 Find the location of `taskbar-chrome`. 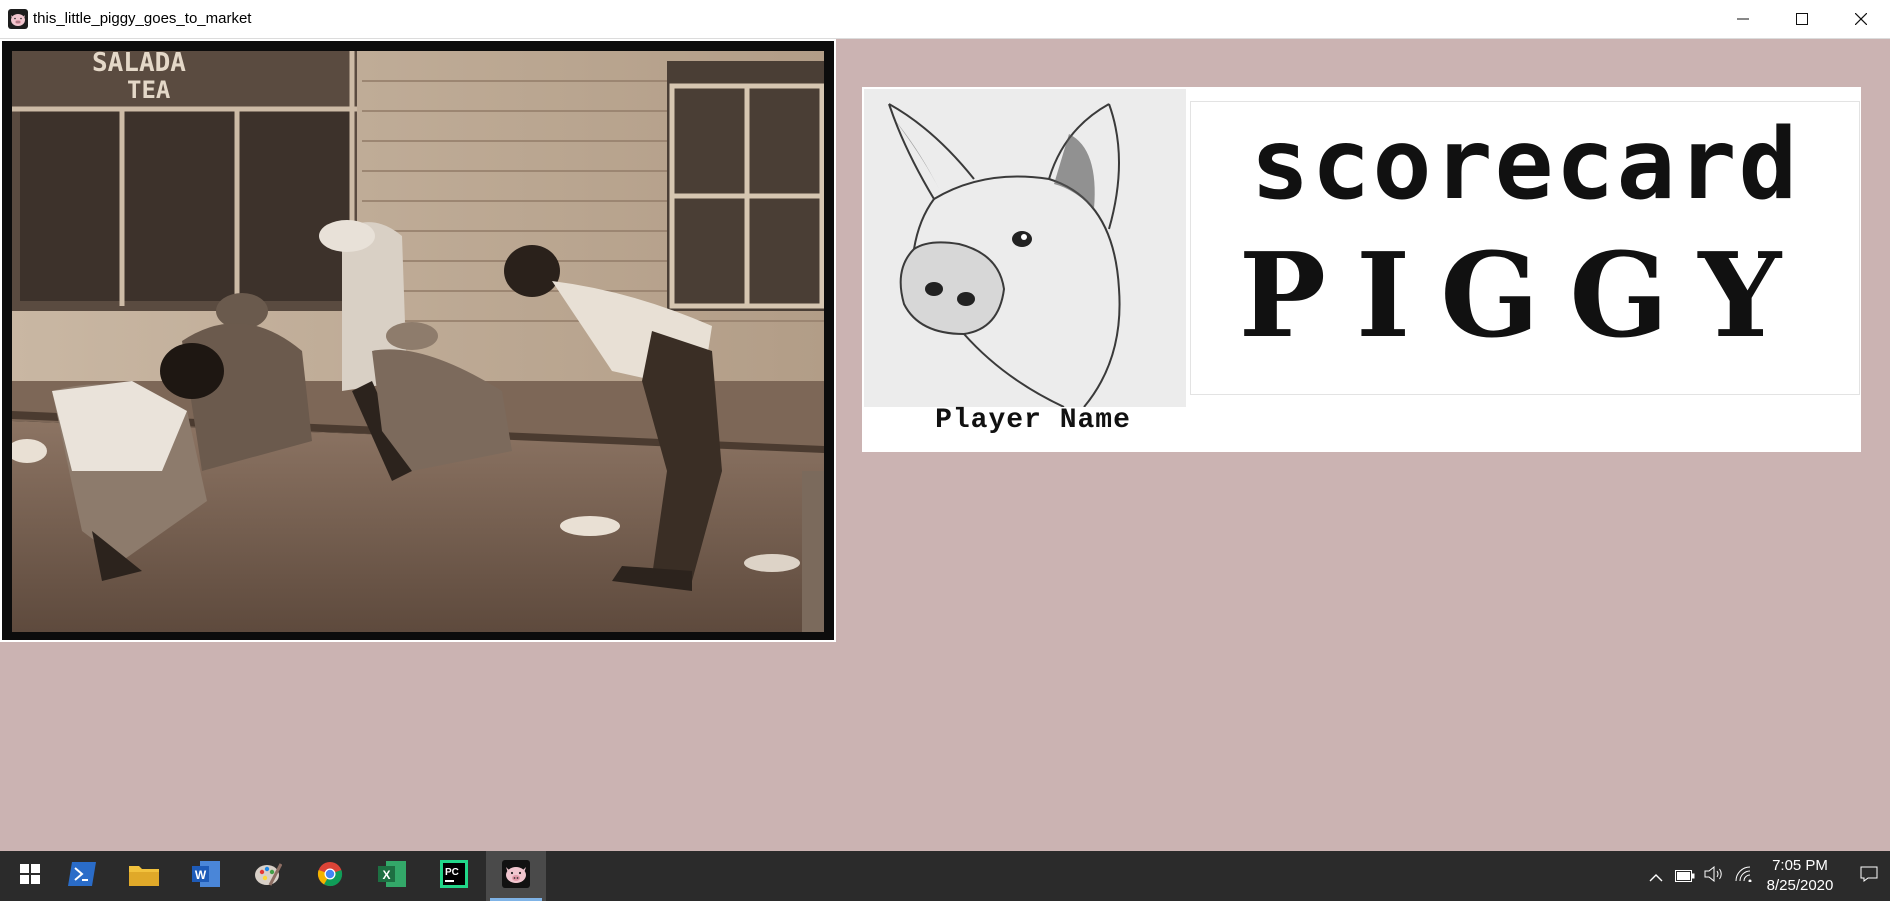

taskbar-chrome is located at coordinates (330, 876).